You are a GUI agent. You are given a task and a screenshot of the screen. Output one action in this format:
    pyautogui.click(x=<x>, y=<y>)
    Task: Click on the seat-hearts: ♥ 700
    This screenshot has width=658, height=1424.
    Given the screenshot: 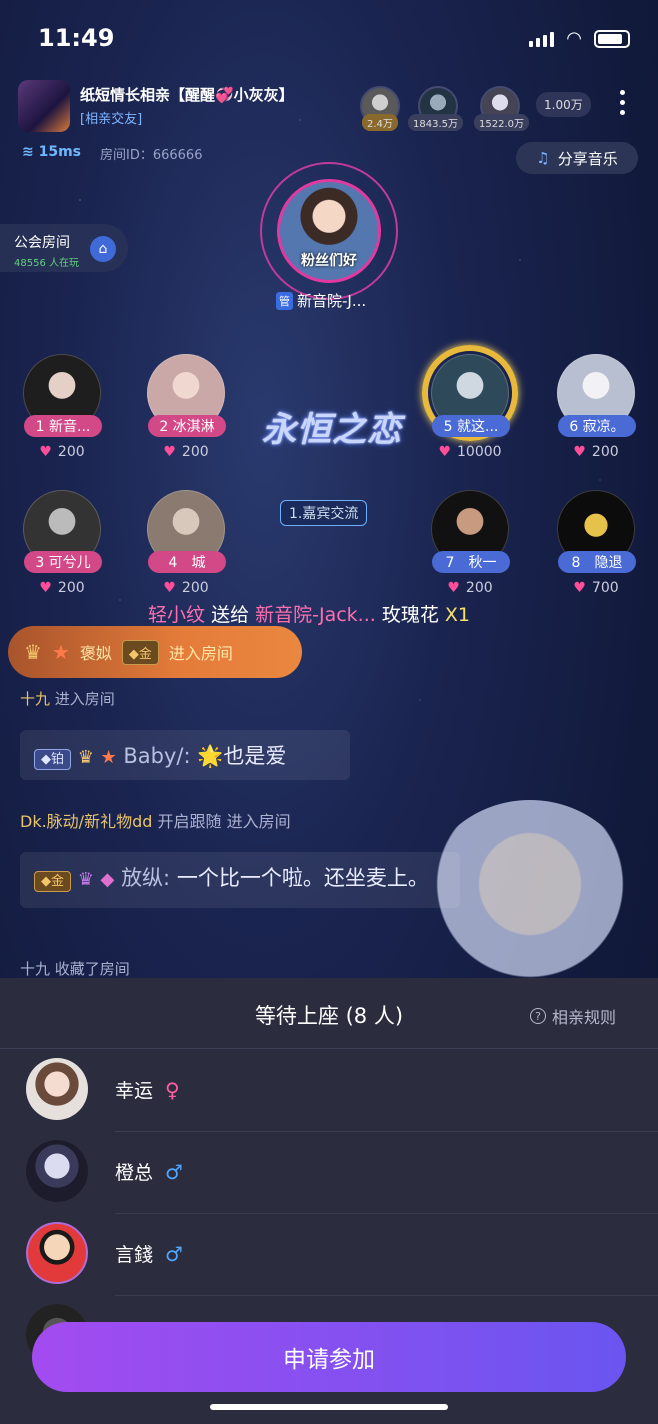 What is the action you would take?
    pyautogui.click(x=596, y=588)
    